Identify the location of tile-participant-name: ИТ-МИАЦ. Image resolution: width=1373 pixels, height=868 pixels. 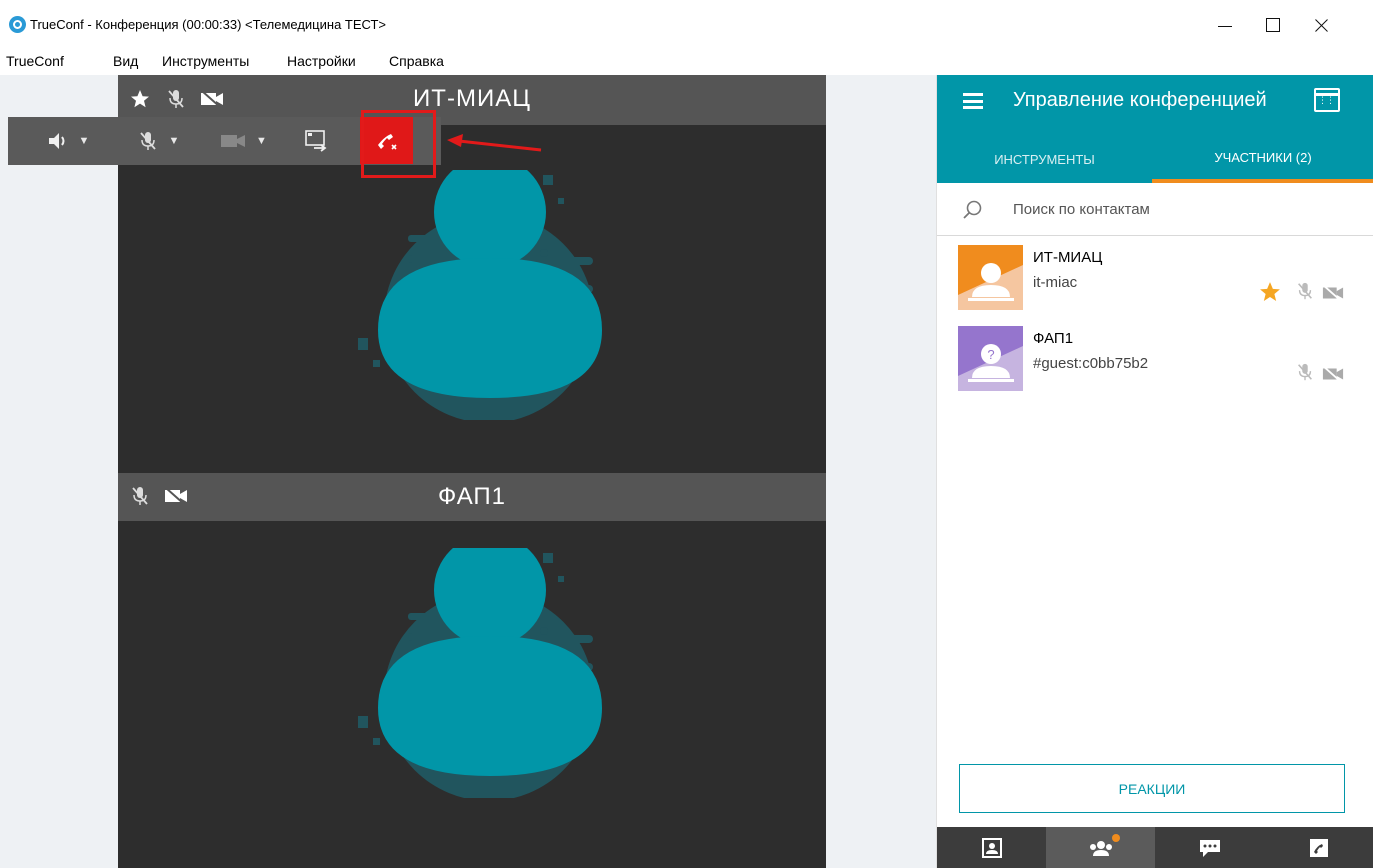
(472, 98).